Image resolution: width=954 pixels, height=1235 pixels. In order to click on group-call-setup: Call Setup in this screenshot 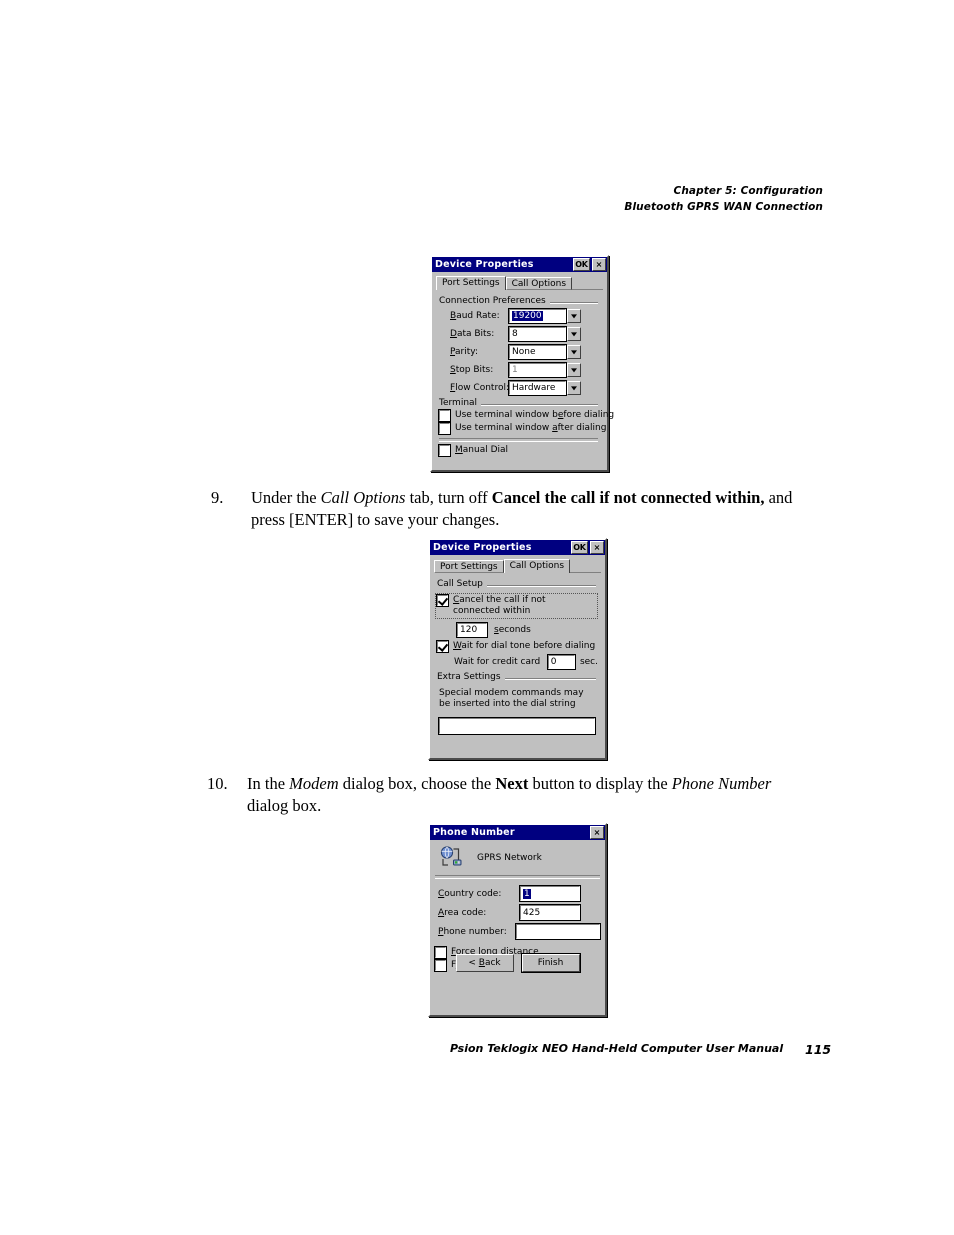, I will do `click(517, 584)`.